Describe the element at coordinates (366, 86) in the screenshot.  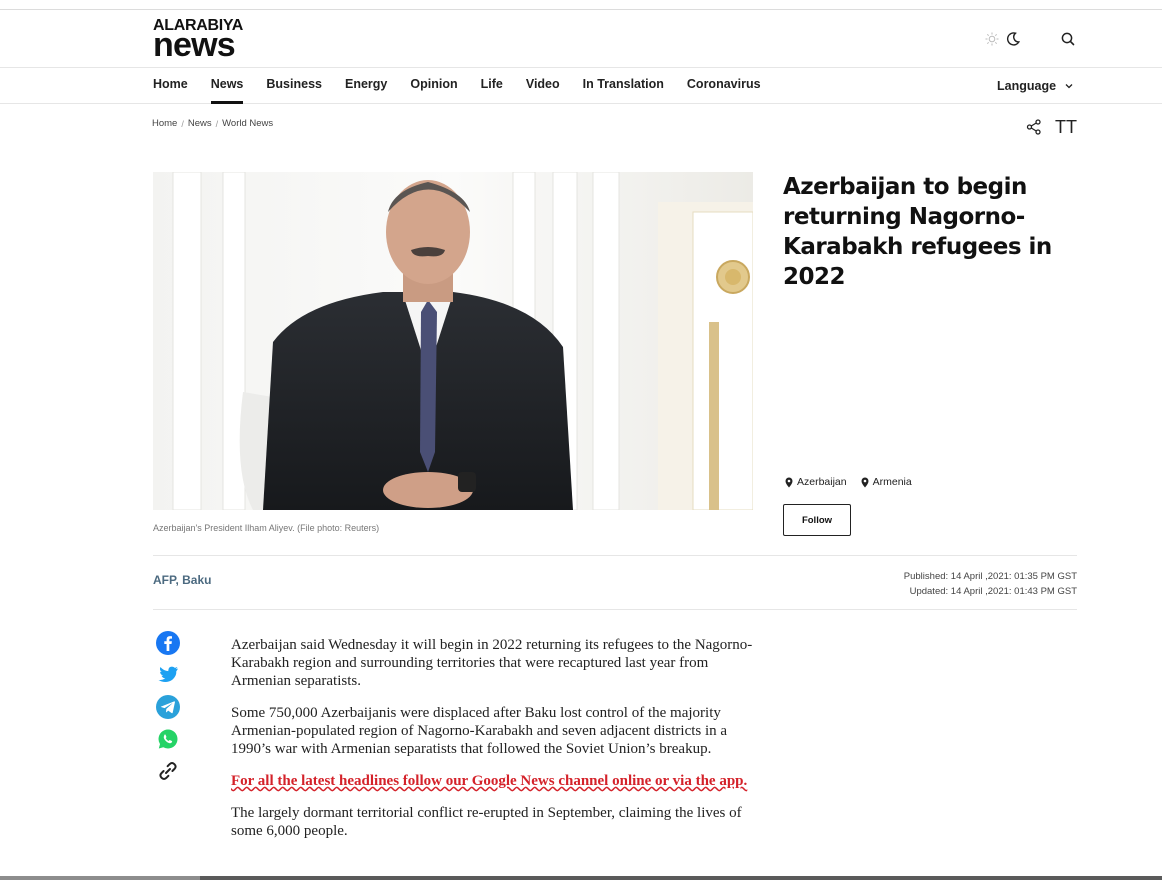
I see `nav-item-energy: Energy` at that location.